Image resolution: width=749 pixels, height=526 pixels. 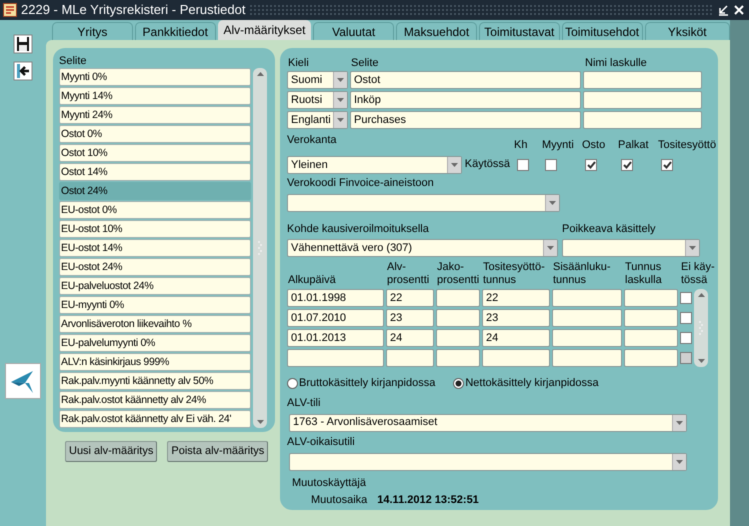 What do you see at coordinates (155, 267) in the screenshot?
I see `list-item: EU-ostot 24%` at bounding box center [155, 267].